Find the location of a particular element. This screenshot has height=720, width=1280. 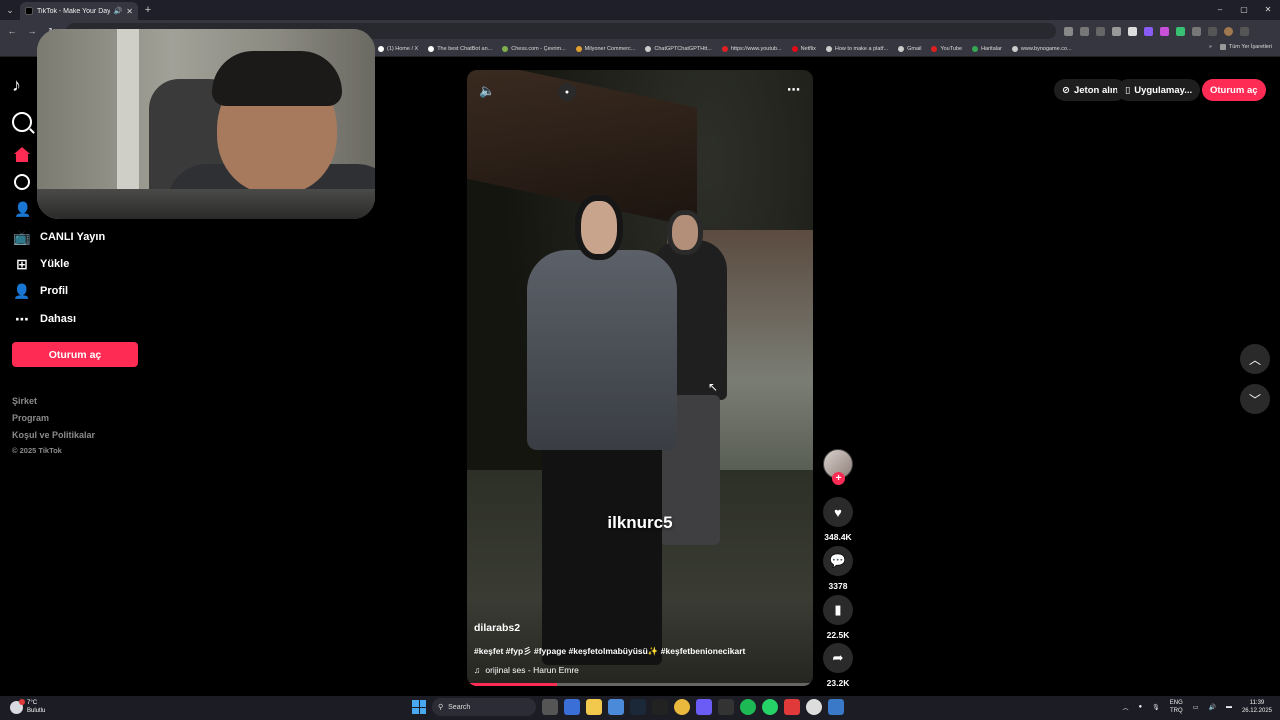

comment-icon: 💬 is located at coordinates (838, 561).